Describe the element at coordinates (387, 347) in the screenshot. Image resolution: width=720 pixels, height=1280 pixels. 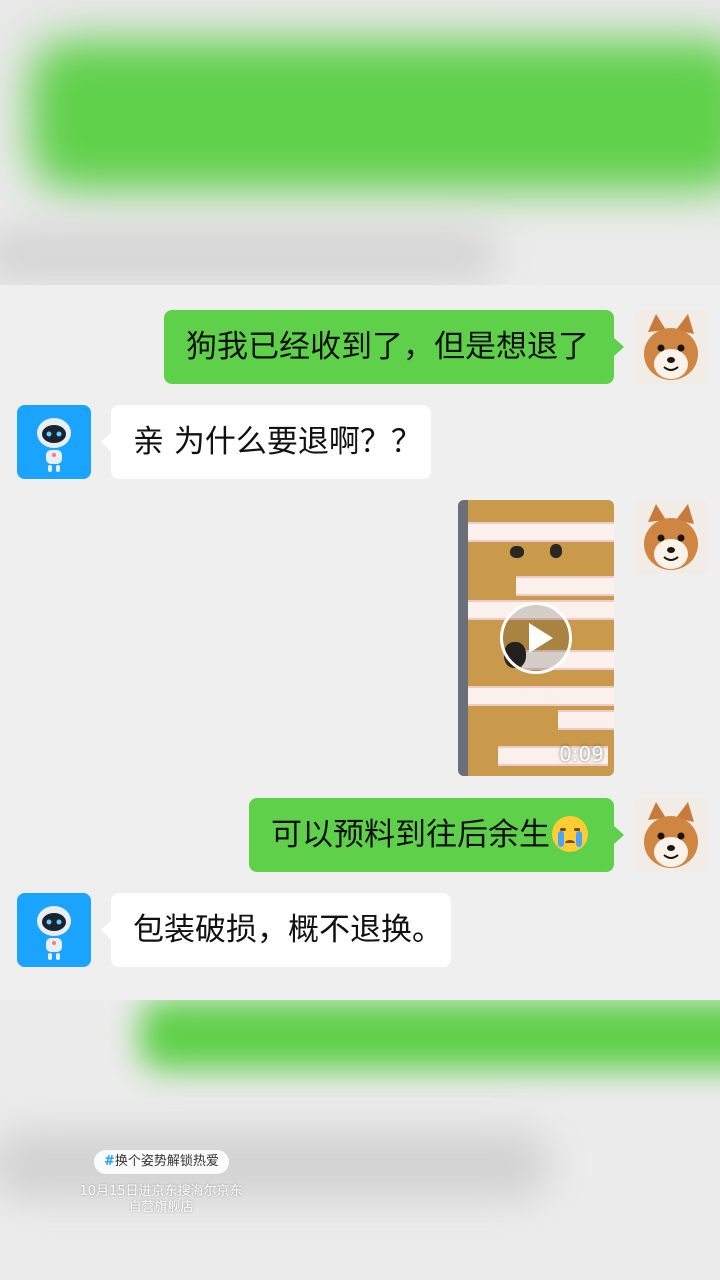
I see `message-text: 狗我已经收到了，但是想退了` at that location.